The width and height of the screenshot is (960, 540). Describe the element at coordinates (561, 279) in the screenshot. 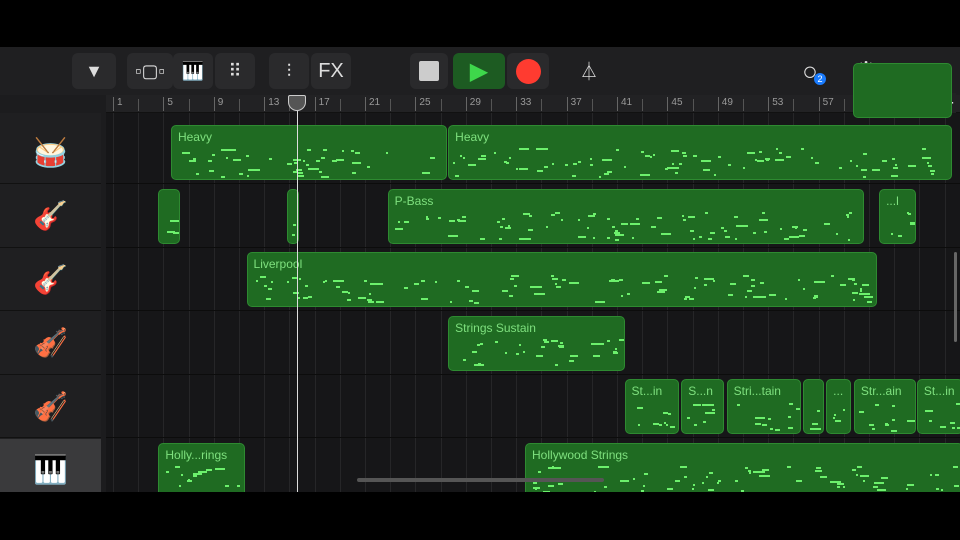

I see `midi-region: Liverpool` at that location.